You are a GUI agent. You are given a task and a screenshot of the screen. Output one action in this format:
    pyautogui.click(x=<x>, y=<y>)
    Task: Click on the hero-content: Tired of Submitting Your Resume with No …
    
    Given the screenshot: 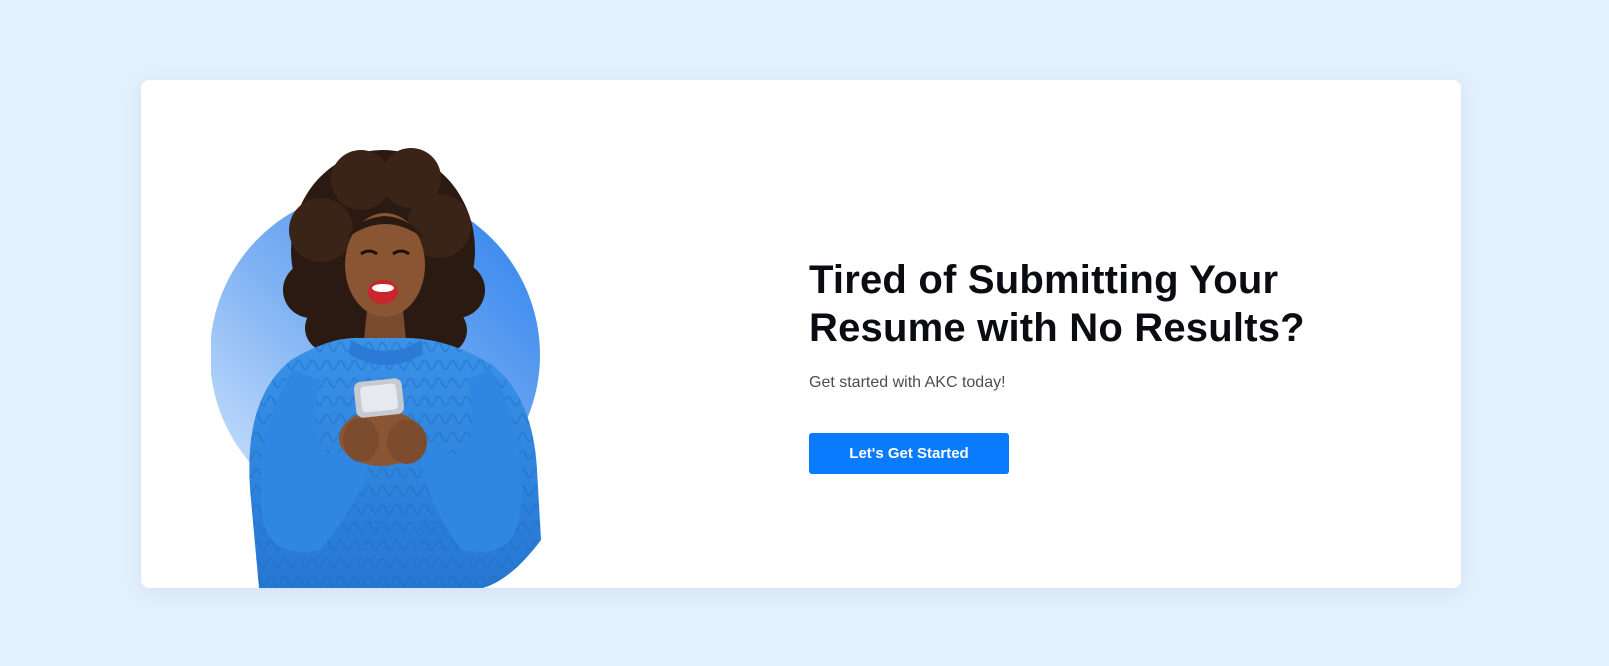 What is the action you would take?
    pyautogui.click(x=1089, y=365)
    